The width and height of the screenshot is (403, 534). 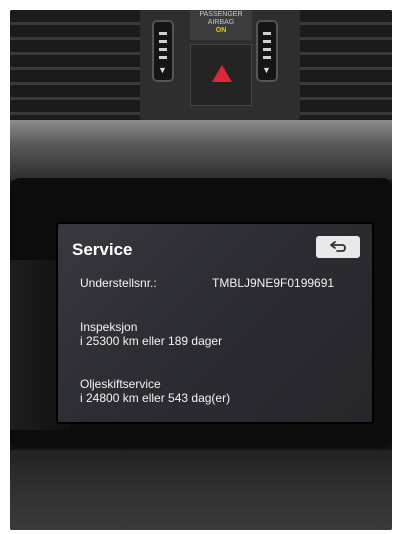 What do you see at coordinates (151, 341) in the screenshot?
I see `inspection-detail: i 25300 km eller 189 dager` at bounding box center [151, 341].